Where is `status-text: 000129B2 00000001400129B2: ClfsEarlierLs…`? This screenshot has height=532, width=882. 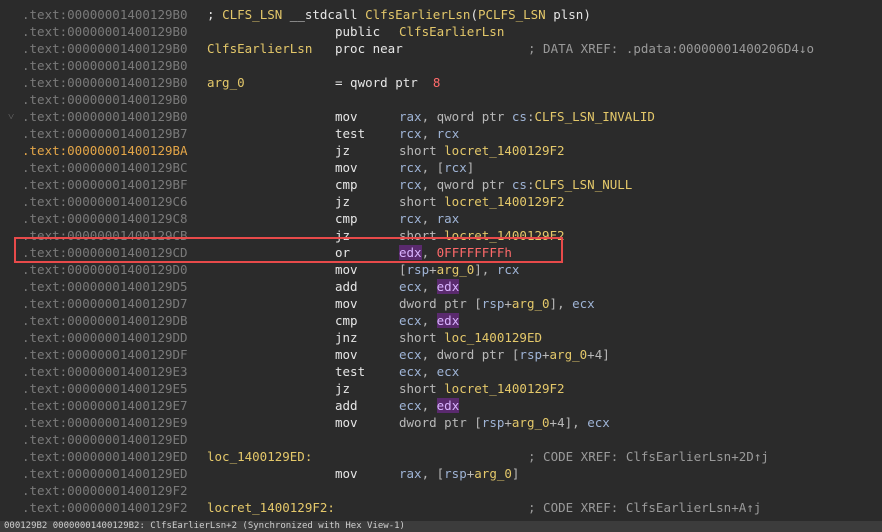
status-text: 000129B2 00000001400129B2: ClfsEarlierLs… is located at coordinates (204, 526).